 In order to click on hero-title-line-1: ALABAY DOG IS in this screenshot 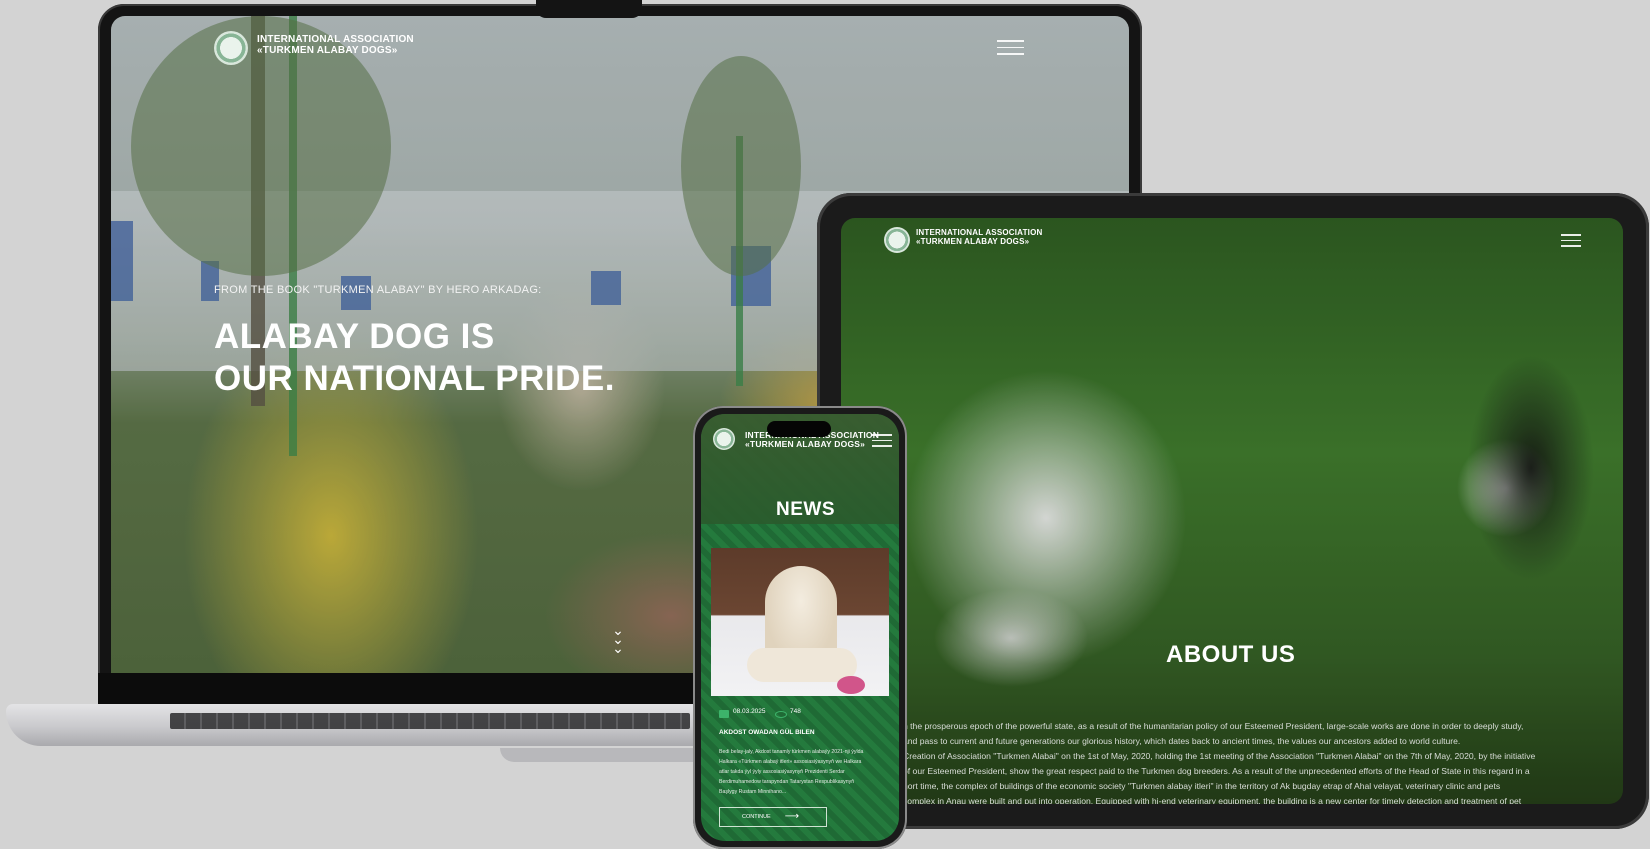, I will do `click(354, 336)`.